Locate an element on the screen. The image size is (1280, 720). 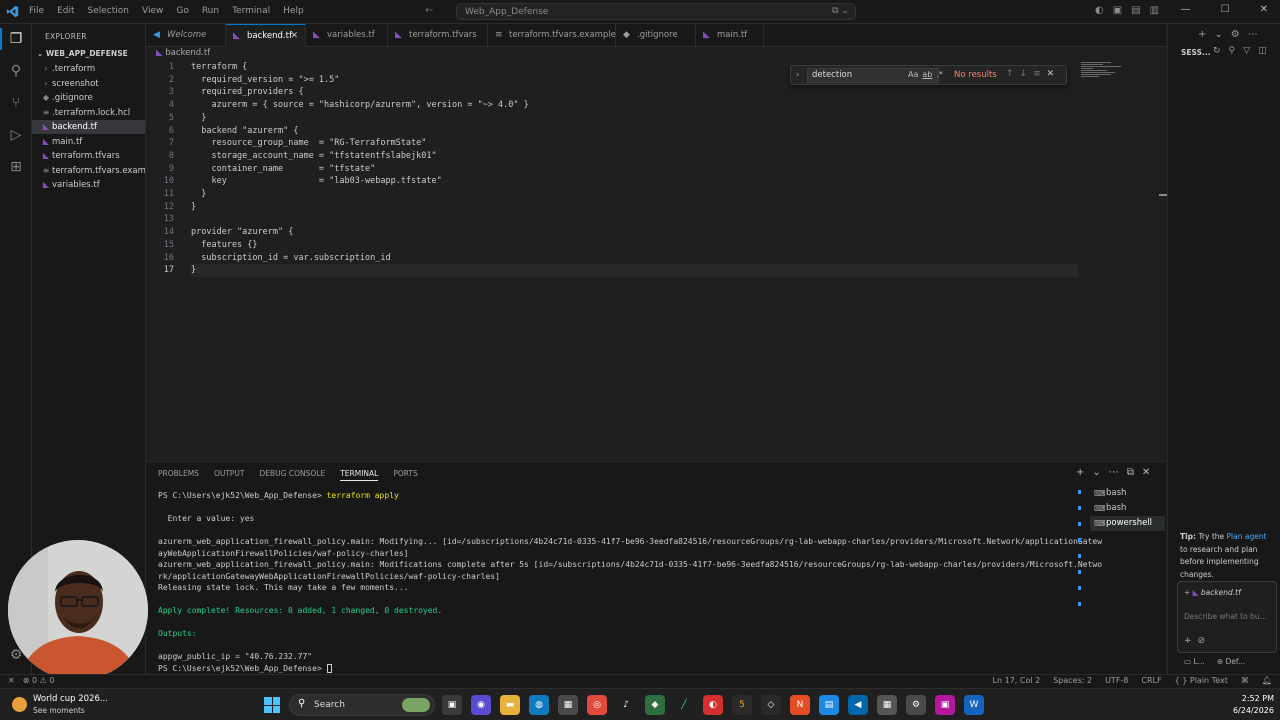
explorer-item: ◣ backend.tf is located at coordinates (88, 127).